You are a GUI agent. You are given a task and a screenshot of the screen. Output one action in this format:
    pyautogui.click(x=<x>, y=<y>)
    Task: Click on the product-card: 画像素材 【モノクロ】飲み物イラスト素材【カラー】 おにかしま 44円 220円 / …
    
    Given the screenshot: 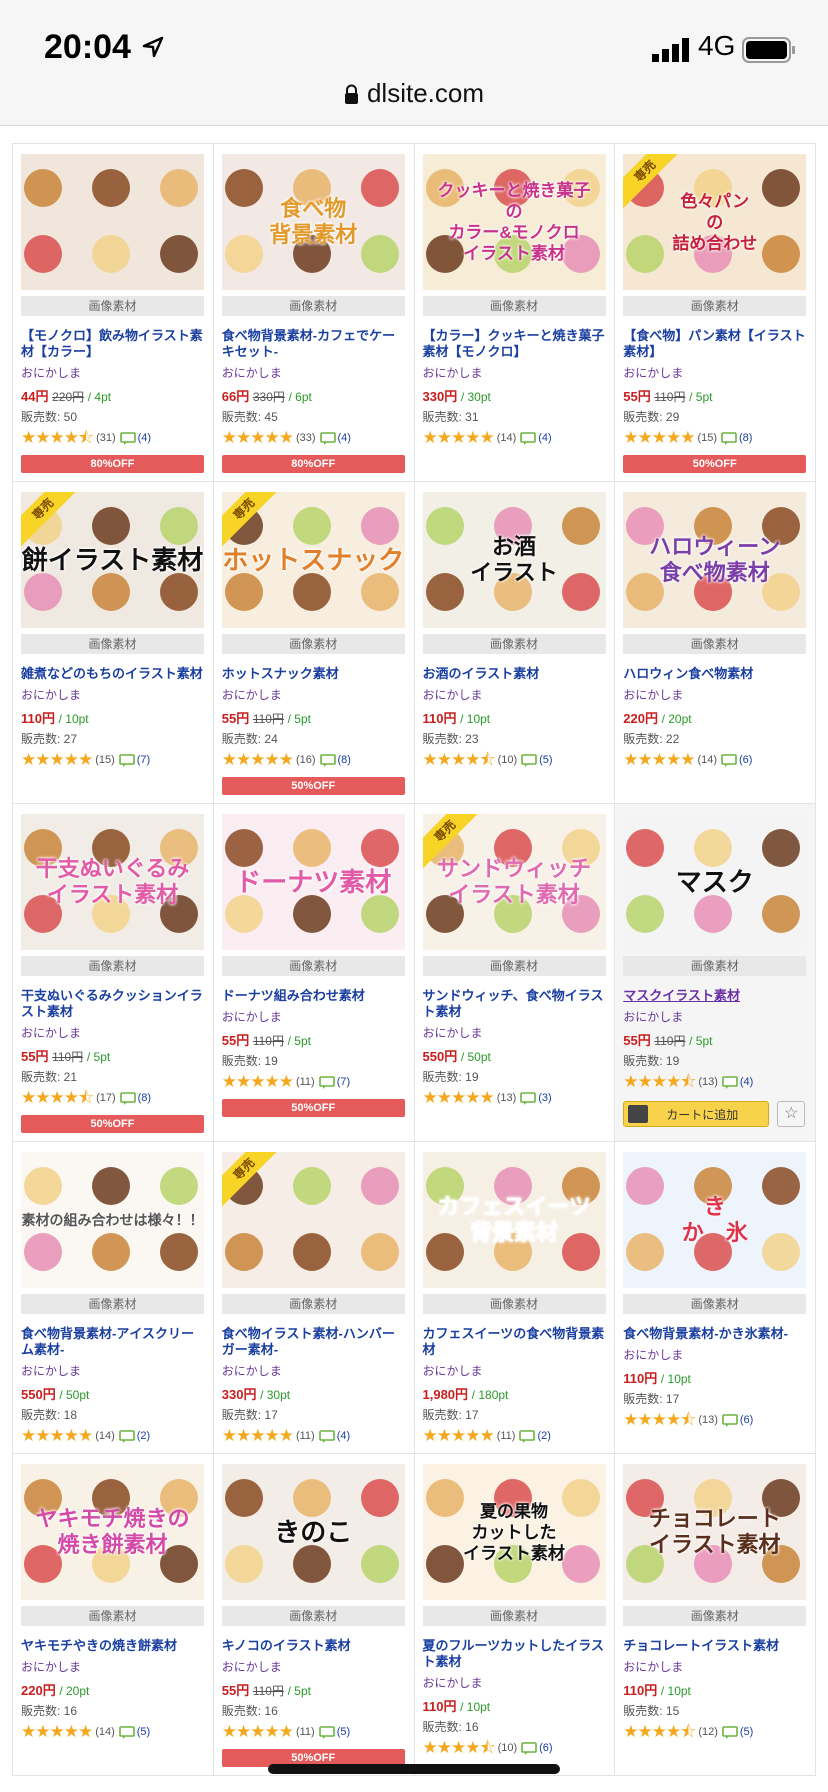 What is the action you would take?
    pyautogui.click(x=113, y=313)
    